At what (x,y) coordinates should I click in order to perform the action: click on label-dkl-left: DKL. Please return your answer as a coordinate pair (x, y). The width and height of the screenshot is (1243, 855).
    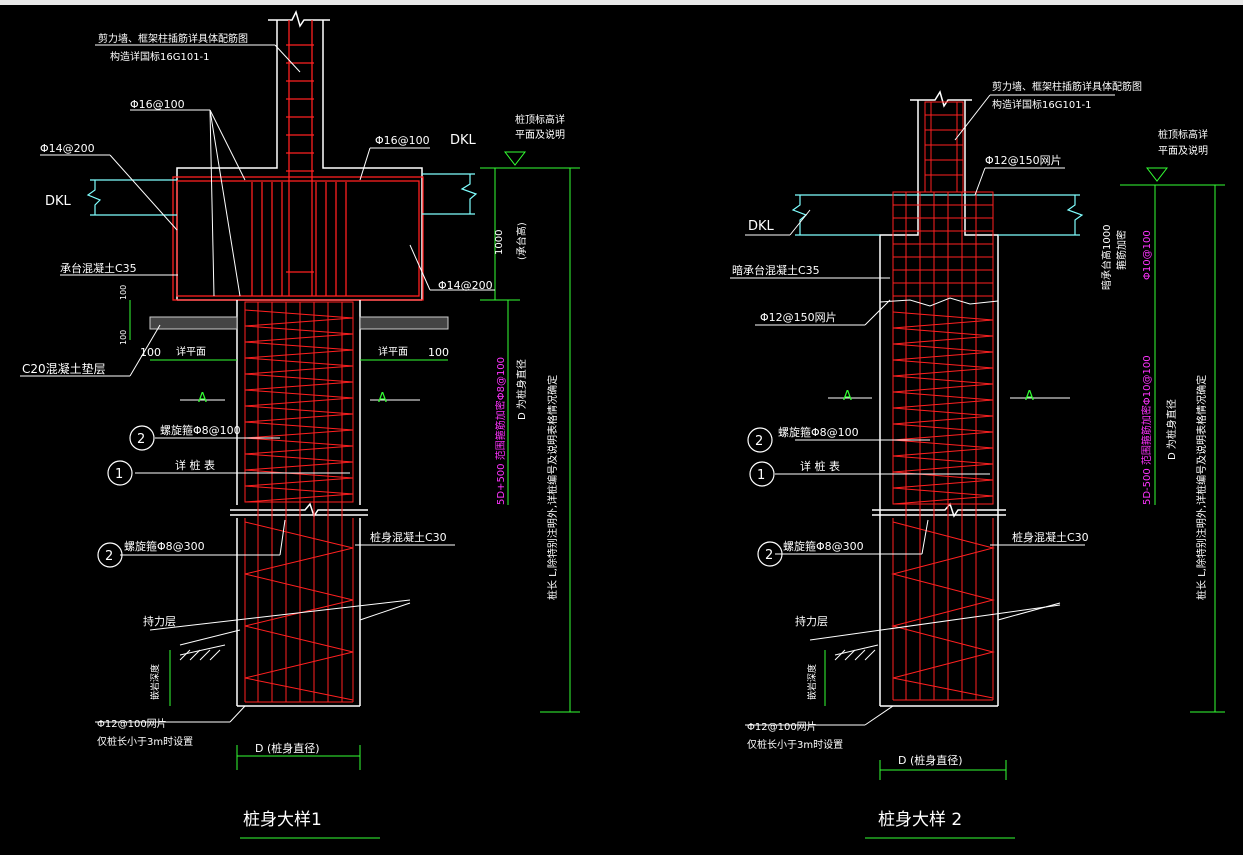
    Looking at the image, I should click on (58, 201).